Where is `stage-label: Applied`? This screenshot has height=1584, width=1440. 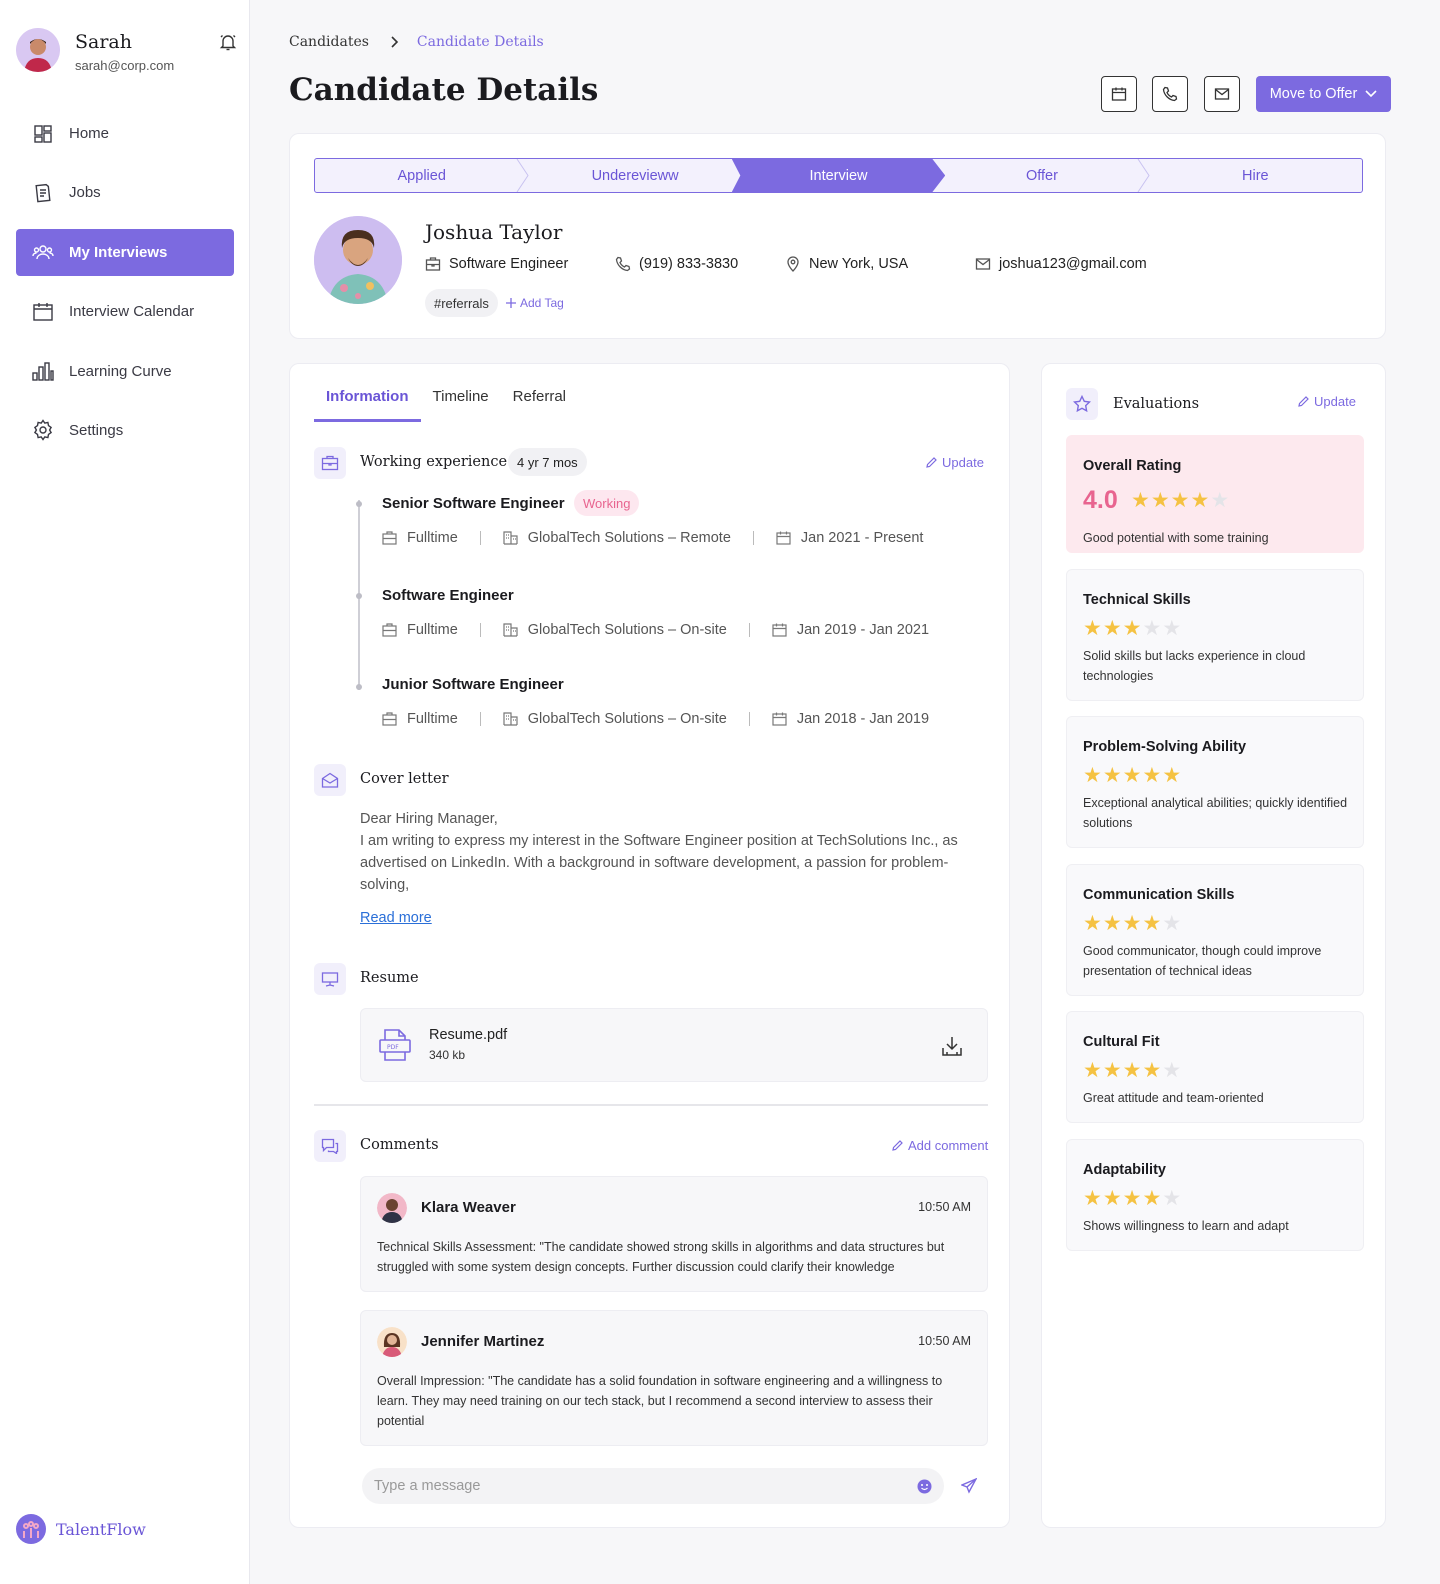 stage-label: Applied is located at coordinates (421, 175).